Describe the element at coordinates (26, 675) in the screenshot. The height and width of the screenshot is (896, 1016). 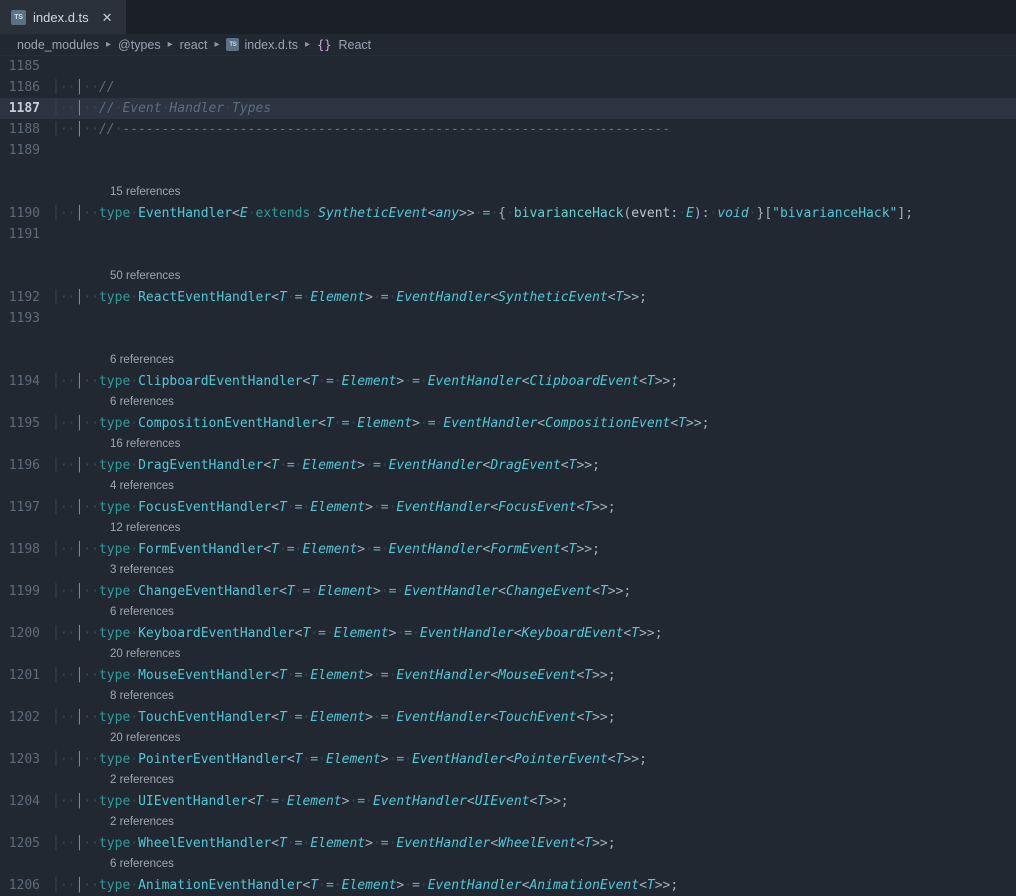
I see `line-number: 1201` at that location.